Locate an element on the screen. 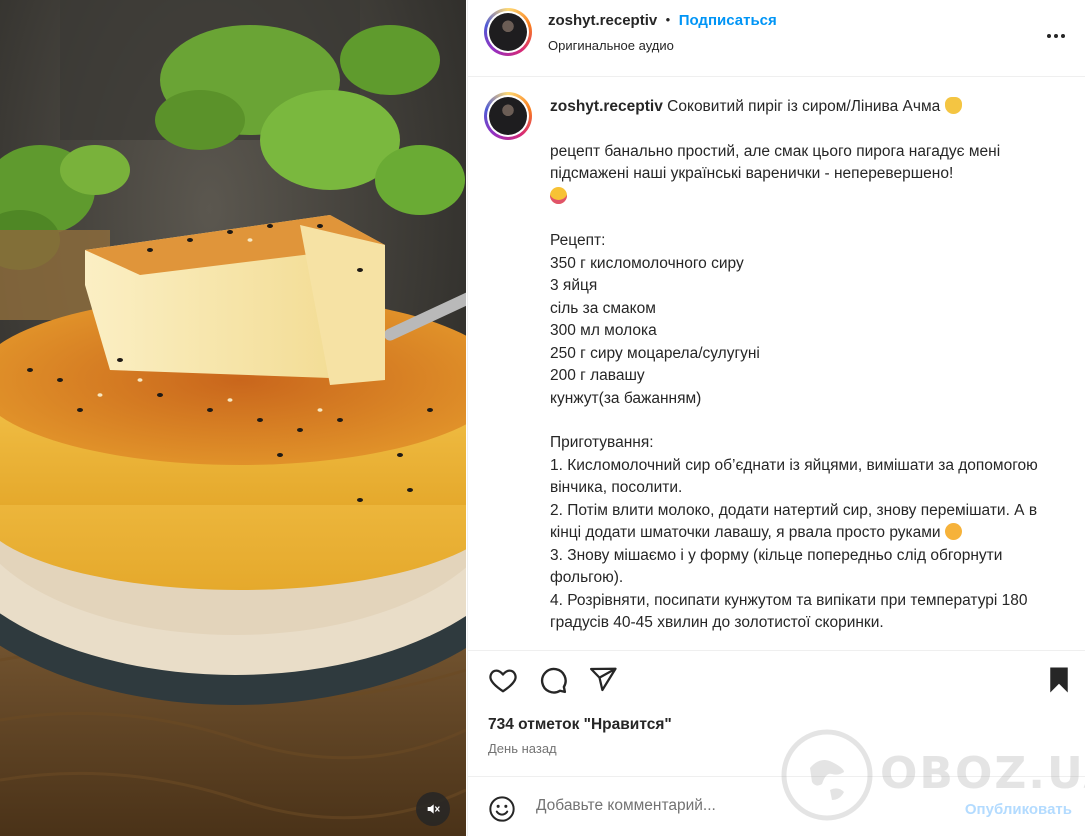 The width and height of the screenshot is (1085, 837). save-button is located at coordinates (1059, 682).